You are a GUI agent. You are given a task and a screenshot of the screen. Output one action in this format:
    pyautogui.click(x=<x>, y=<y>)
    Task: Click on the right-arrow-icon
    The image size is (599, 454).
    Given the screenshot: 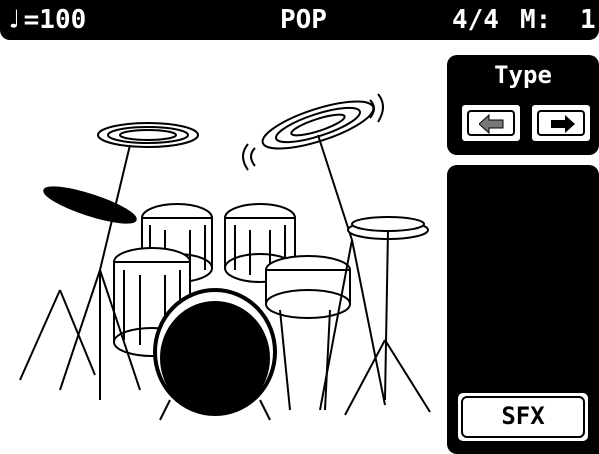 What is the action you would take?
    pyautogui.click(x=563, y=124)
    